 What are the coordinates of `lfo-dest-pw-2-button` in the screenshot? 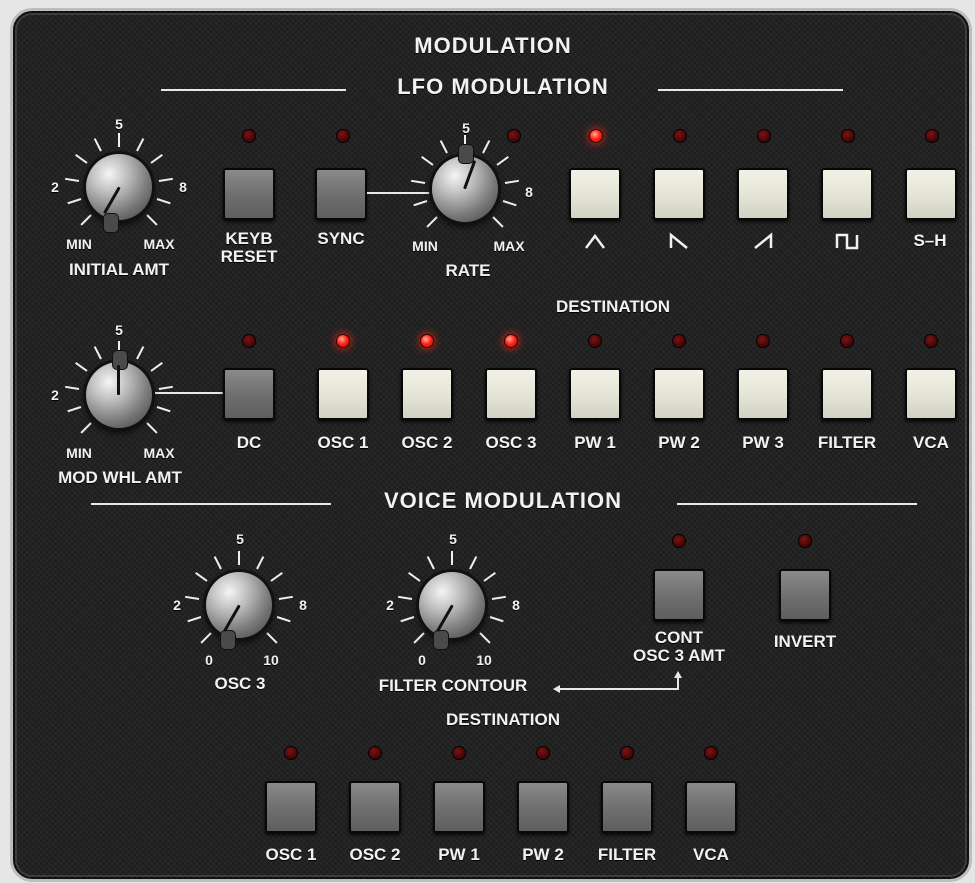 It's located at (679, 394).